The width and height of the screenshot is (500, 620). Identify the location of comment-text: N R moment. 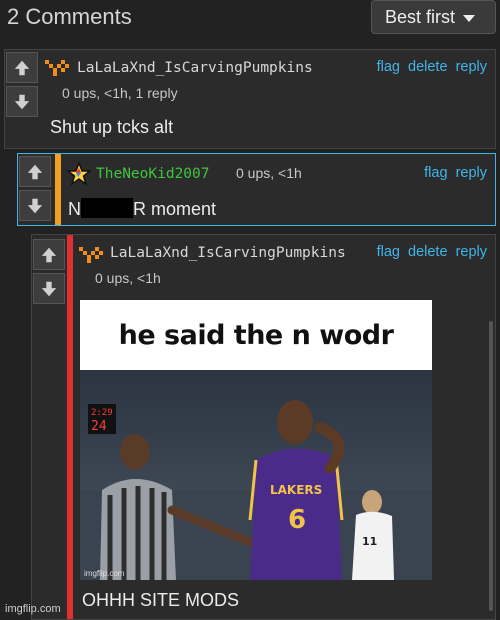
(142, 209).